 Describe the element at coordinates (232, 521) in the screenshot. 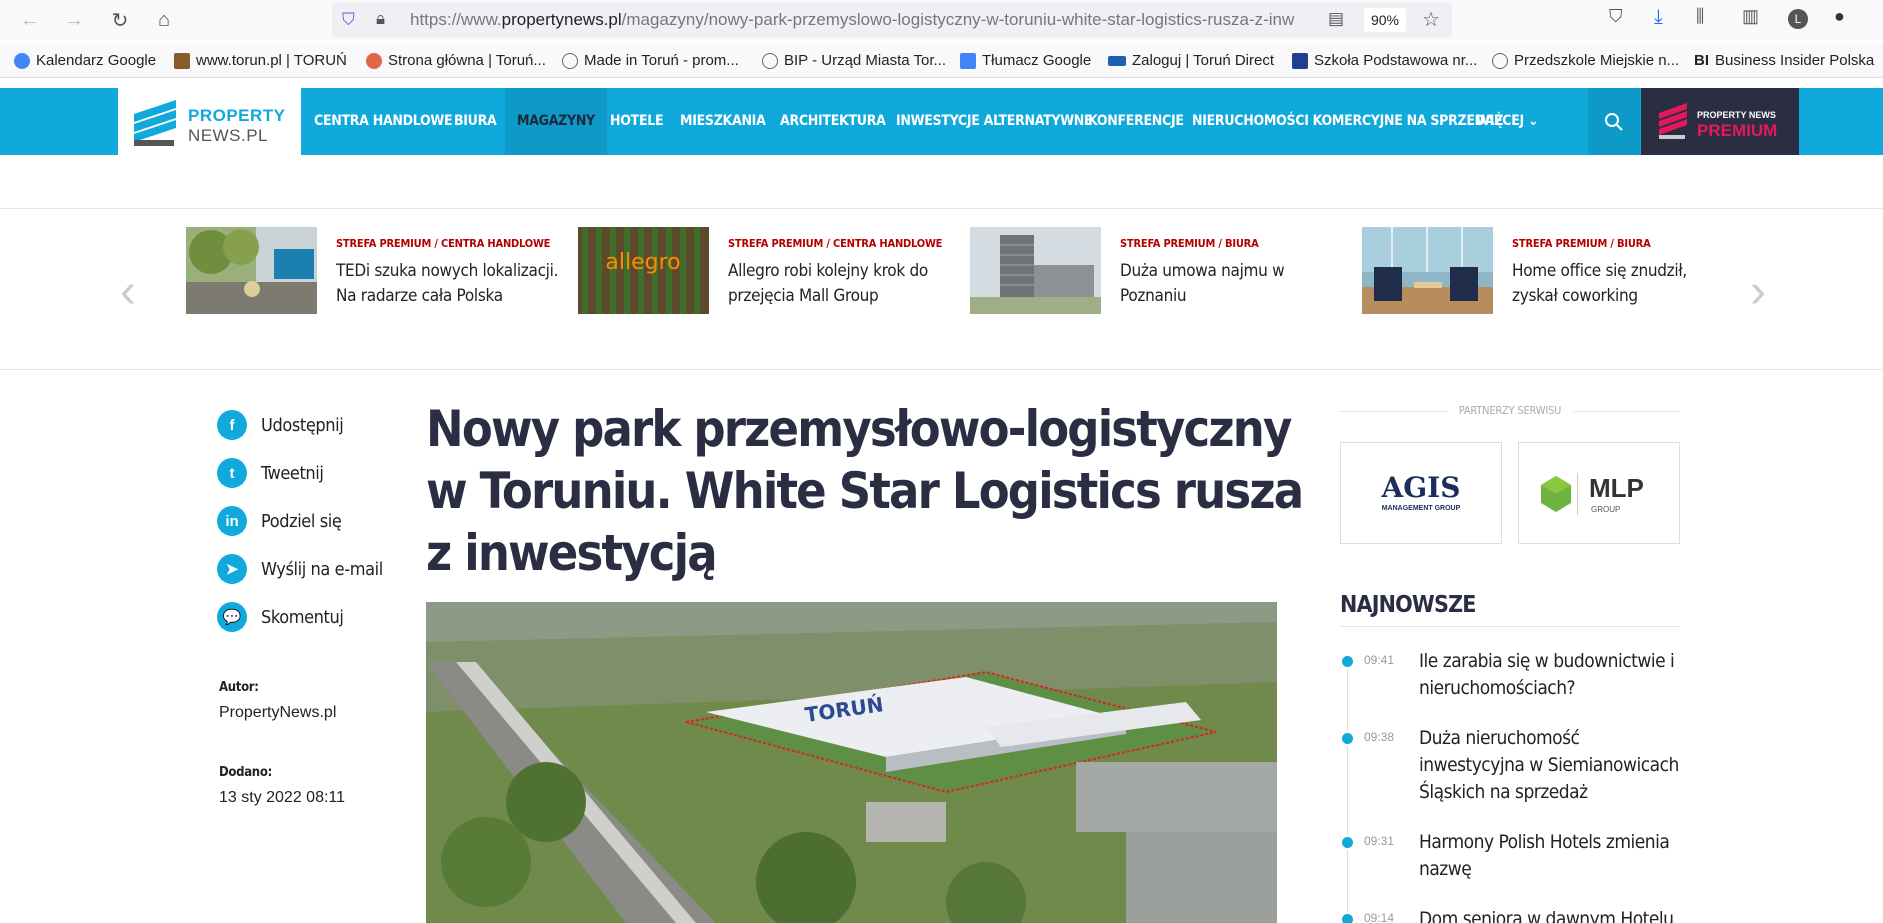

I see `linkedin-icon: in` at that location.